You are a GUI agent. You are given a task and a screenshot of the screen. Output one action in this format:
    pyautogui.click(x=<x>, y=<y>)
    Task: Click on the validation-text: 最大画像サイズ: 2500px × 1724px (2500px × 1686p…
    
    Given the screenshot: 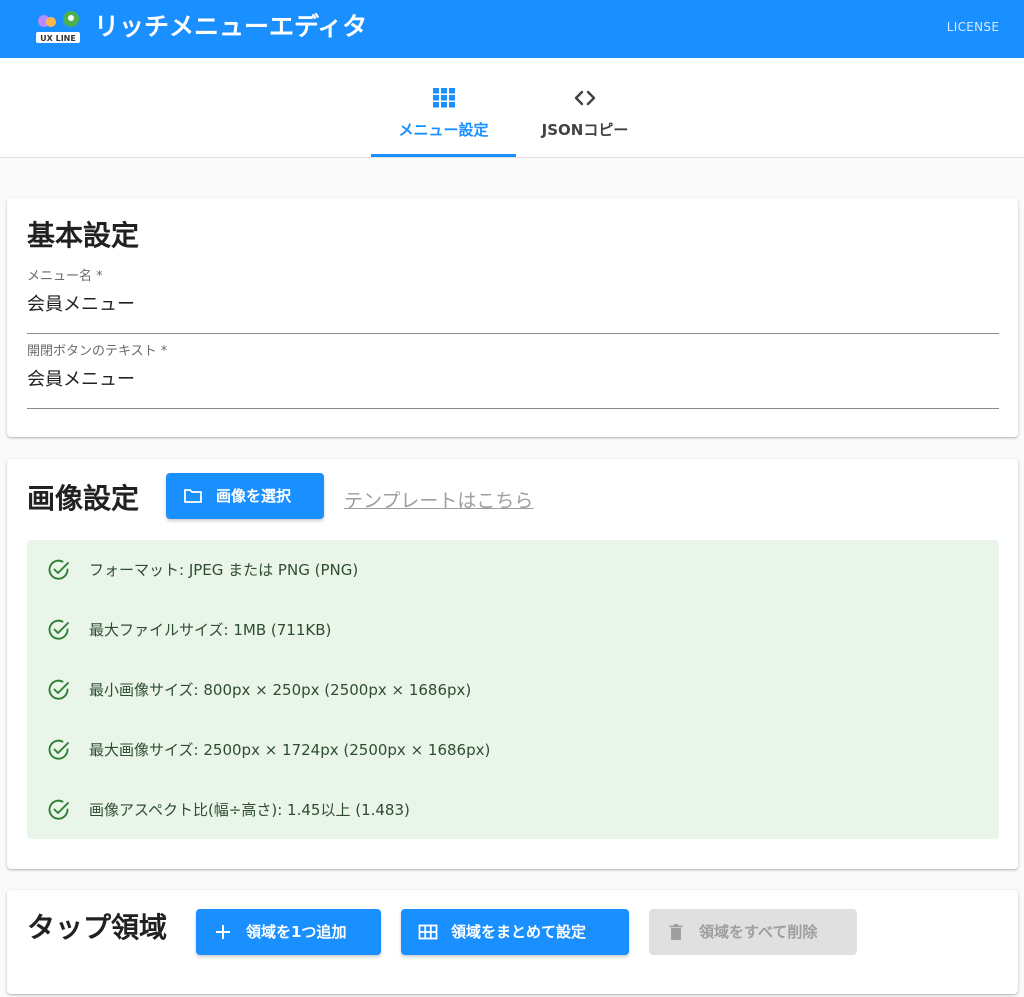 What is the action you would take?
    pyautogui.click(x=290, y=750)
    